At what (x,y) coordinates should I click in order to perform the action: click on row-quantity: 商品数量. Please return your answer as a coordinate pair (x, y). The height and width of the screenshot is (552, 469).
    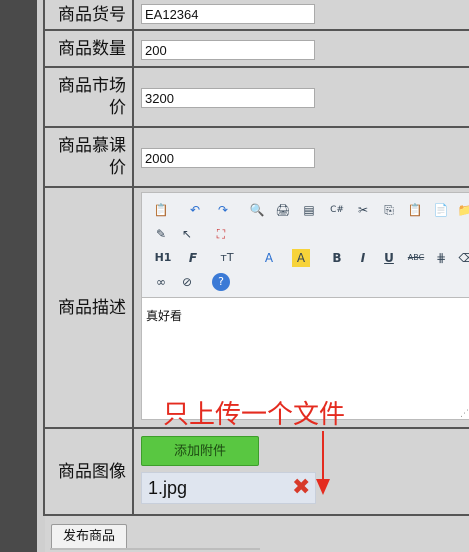
    Looking at the image, I should click on (257, 49).